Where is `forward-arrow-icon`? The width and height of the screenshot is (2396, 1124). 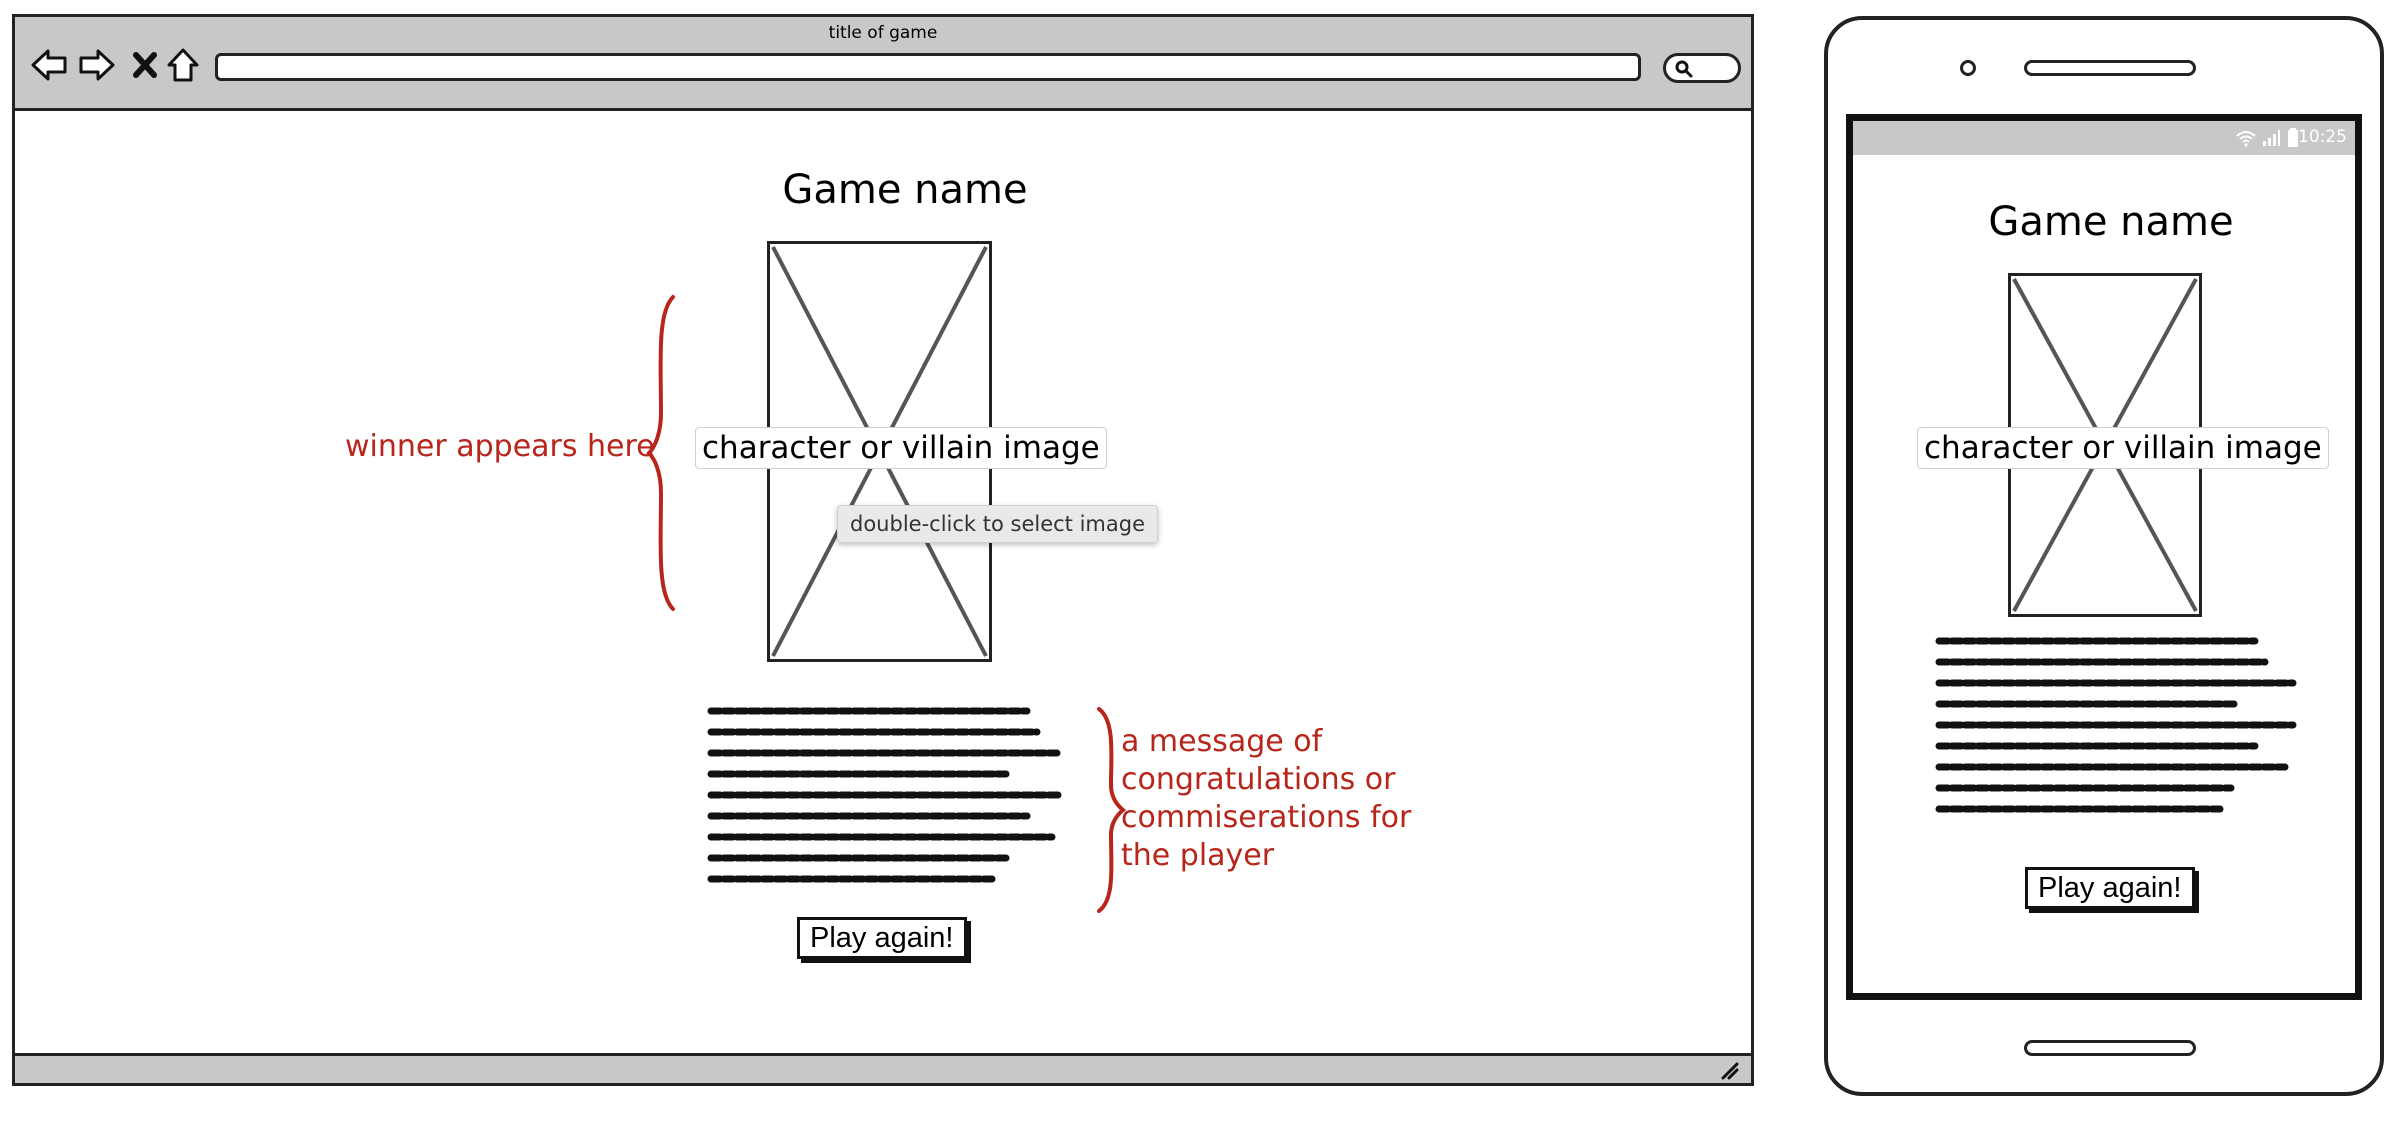 forward-arrow-icon is located at coordinates (97, 65).